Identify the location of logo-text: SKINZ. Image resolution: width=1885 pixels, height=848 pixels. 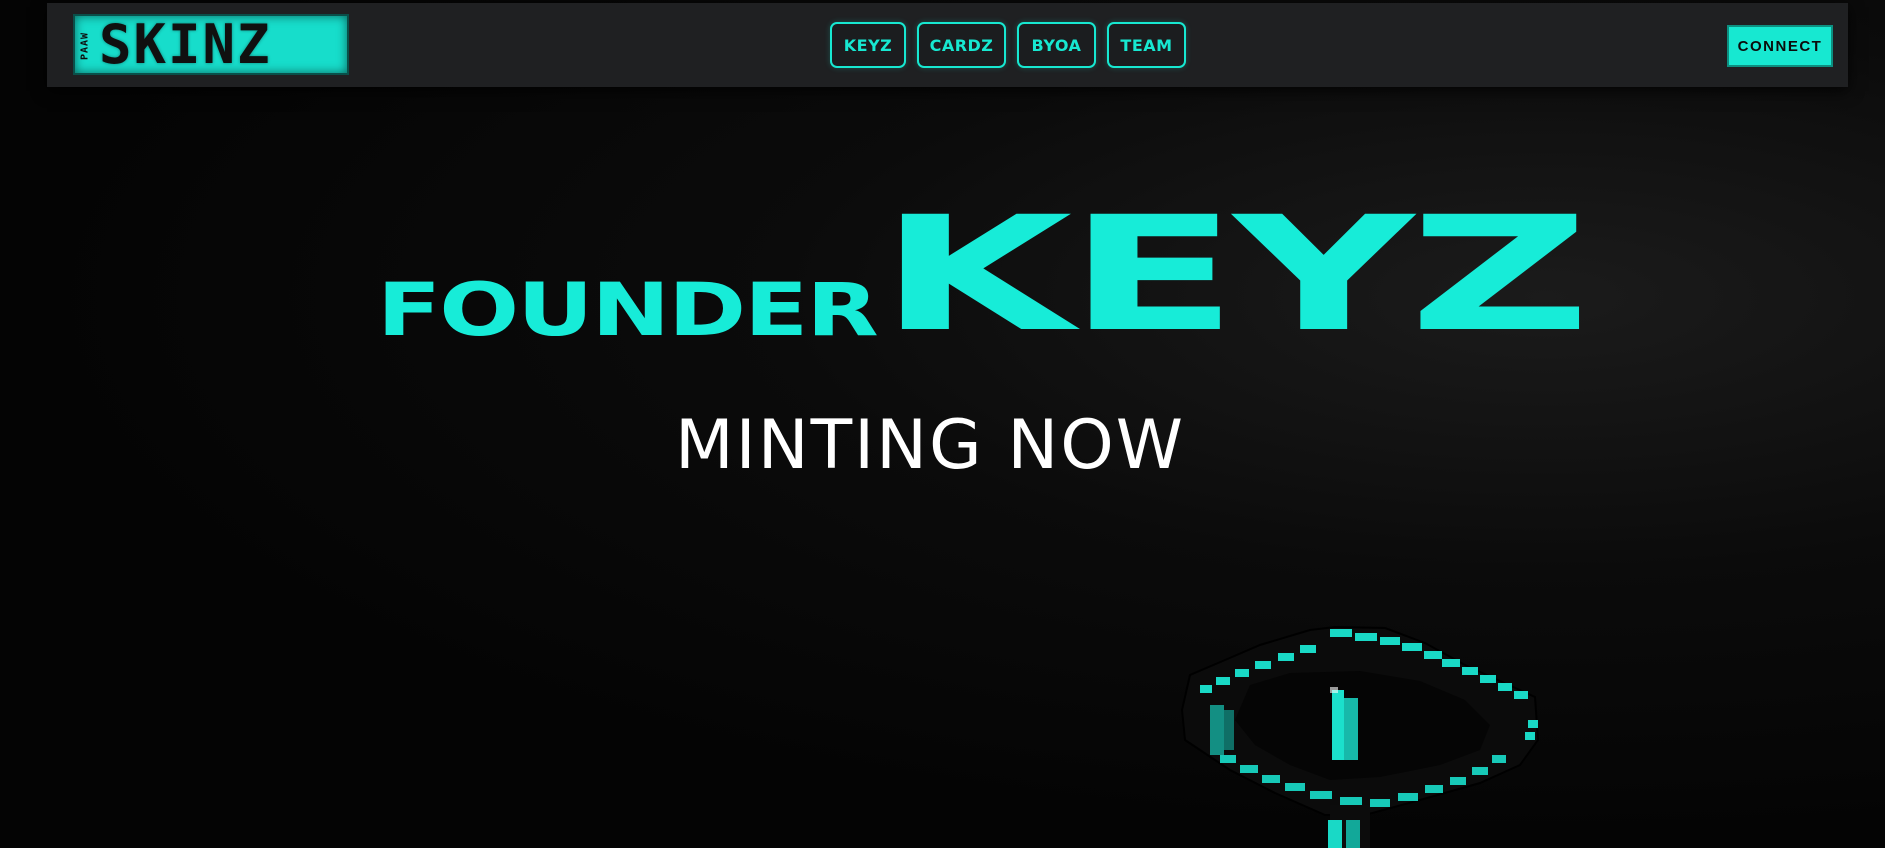
(185, 44).